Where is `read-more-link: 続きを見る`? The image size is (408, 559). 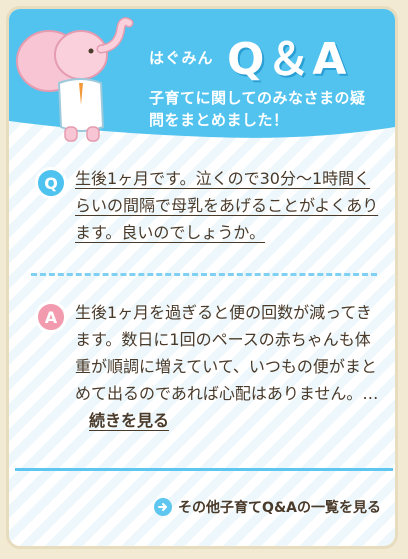 read-more-link: 続きを見る is located at coordinates (129, 420).